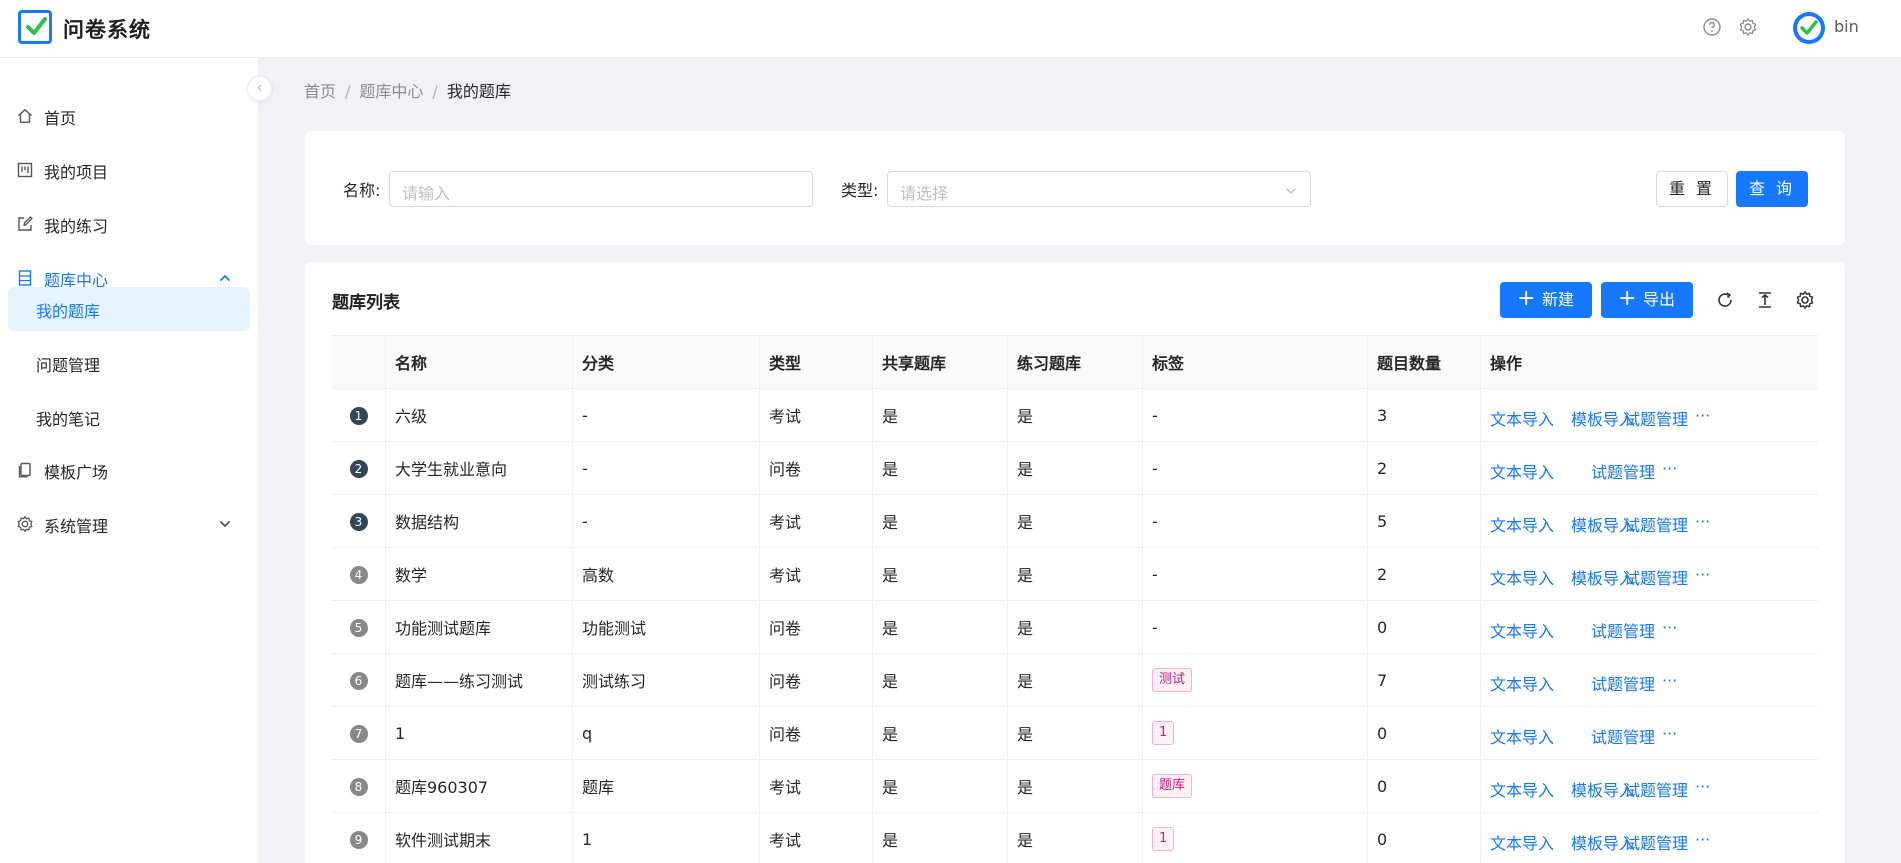 This screenshot has width=1901, height=863. Describe the element at coordinates (1725, 300) in the screenshot. I see `refresh-icon` at that location.